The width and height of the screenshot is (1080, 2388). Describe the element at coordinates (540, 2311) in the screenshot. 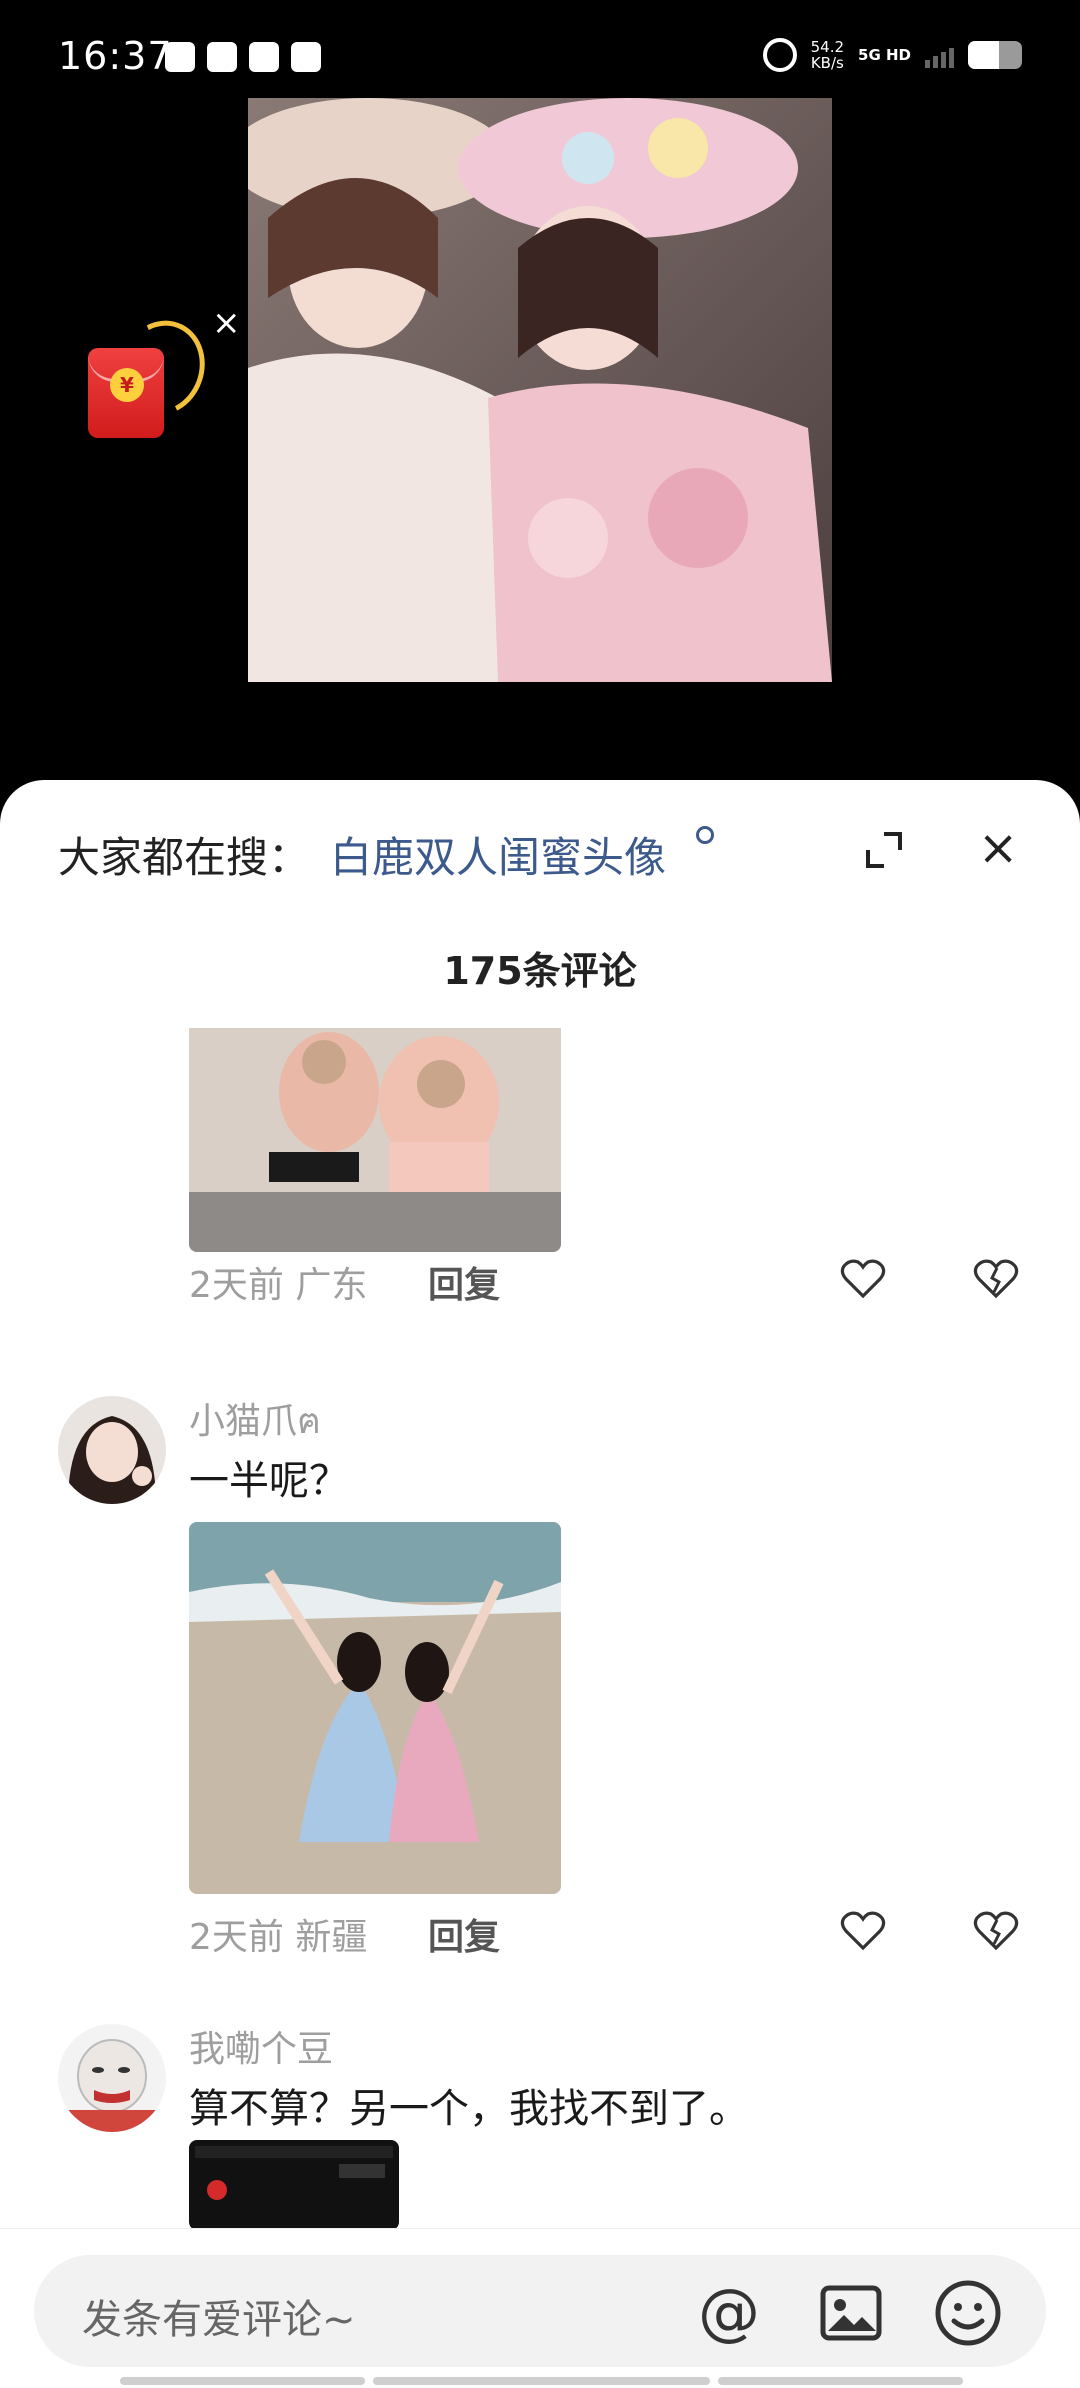

I see `comment-input: 发条有爱评论~ @` at that location.